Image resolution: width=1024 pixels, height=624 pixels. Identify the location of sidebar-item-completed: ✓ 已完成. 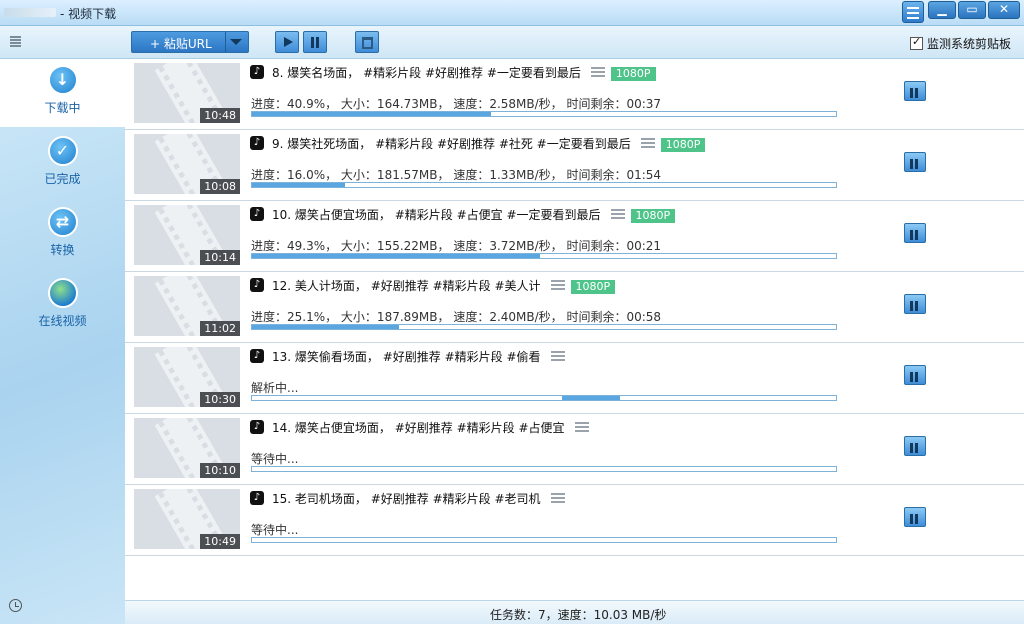
(62, 164).